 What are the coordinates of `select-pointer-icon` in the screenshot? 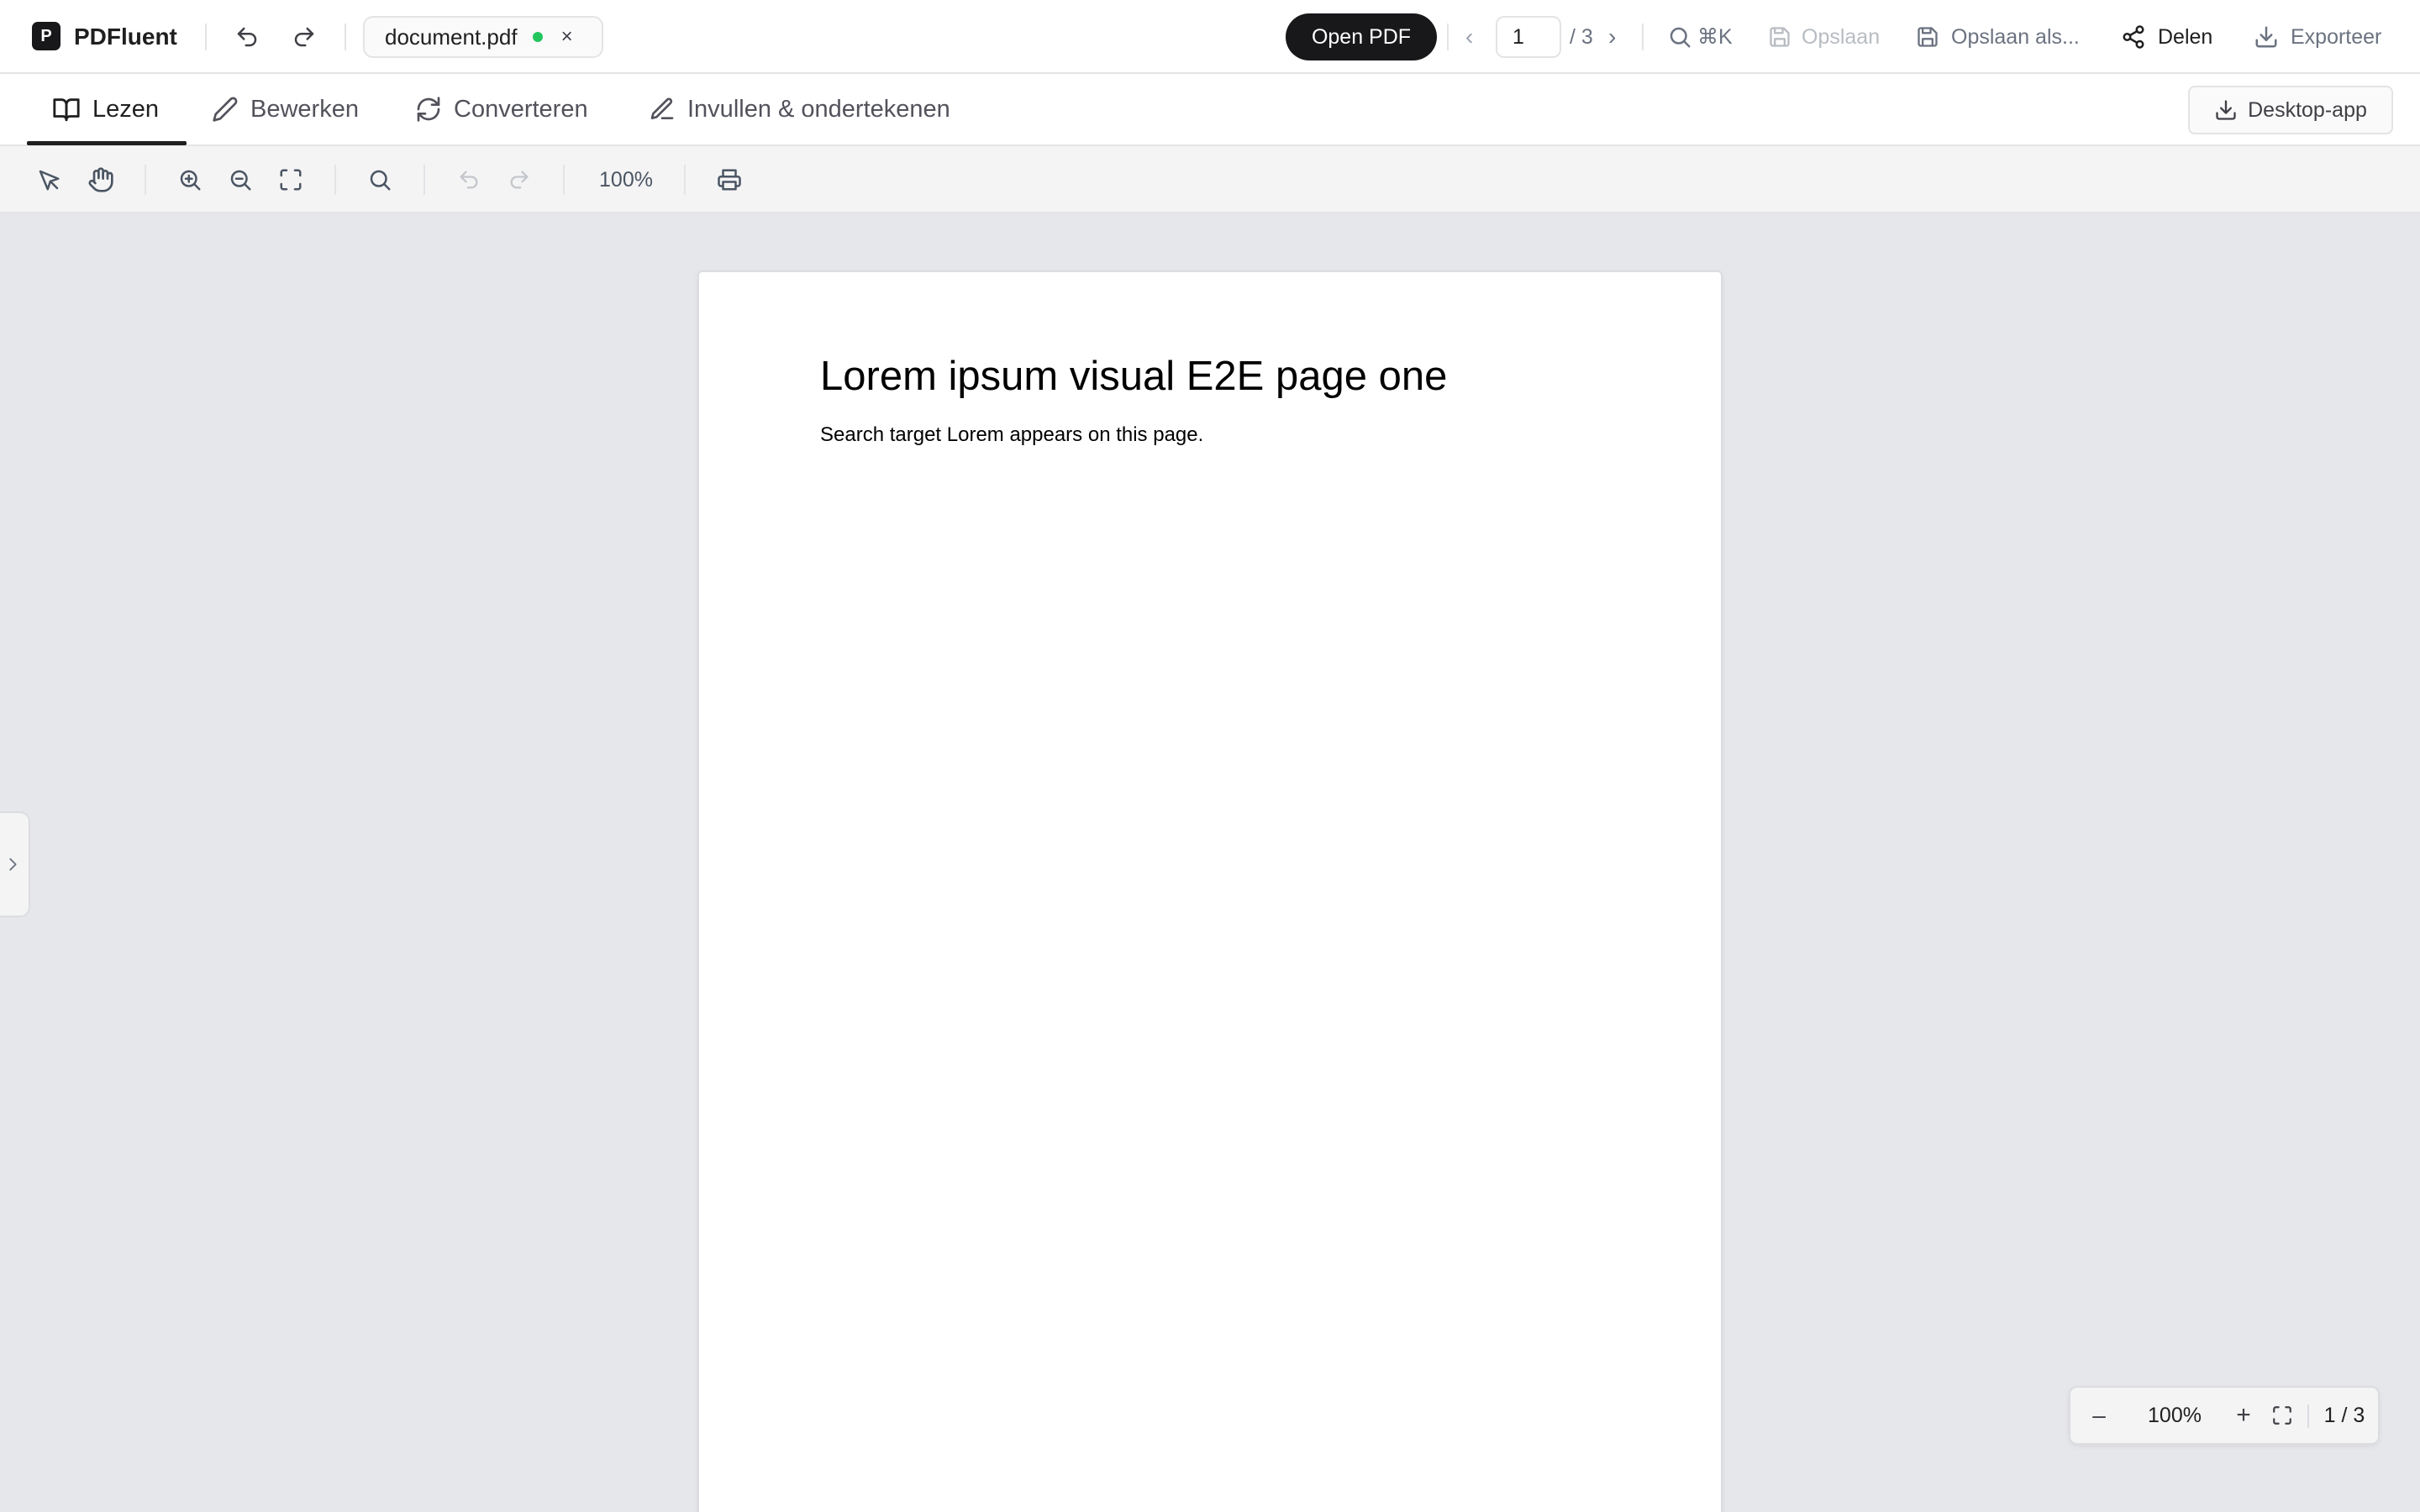 It's located at (50, 180).